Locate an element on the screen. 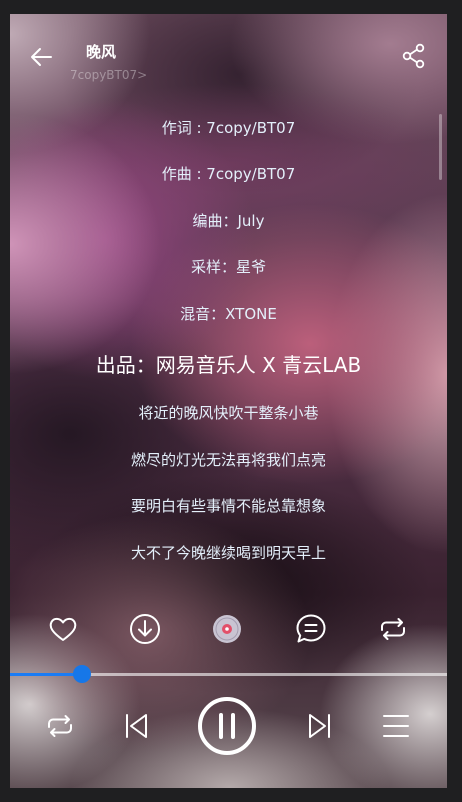  download-button is located at coordinates (145, 629).